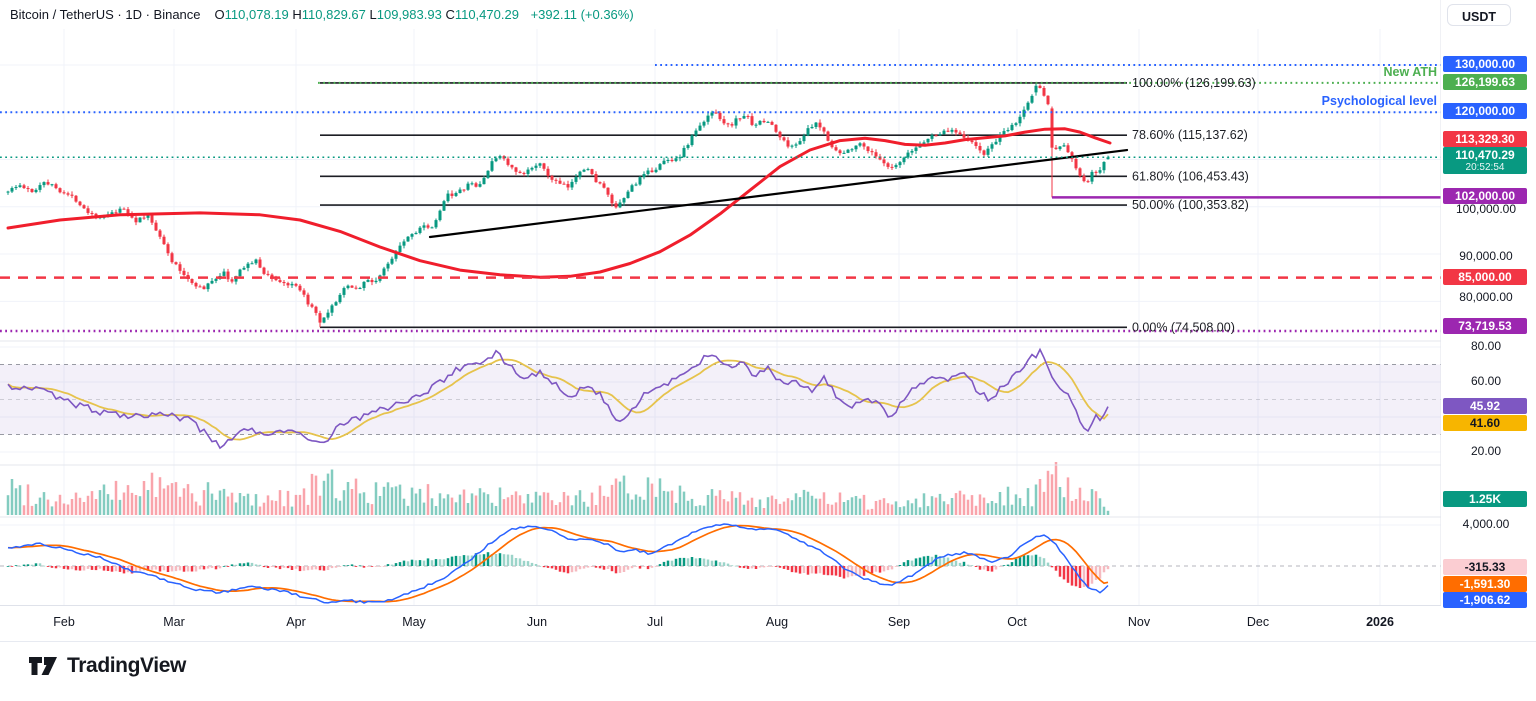  Describe the element at coordinates (1190, 205) in the screenshot. I see `fib-label: 50.00% (100,353.82)` at that location.